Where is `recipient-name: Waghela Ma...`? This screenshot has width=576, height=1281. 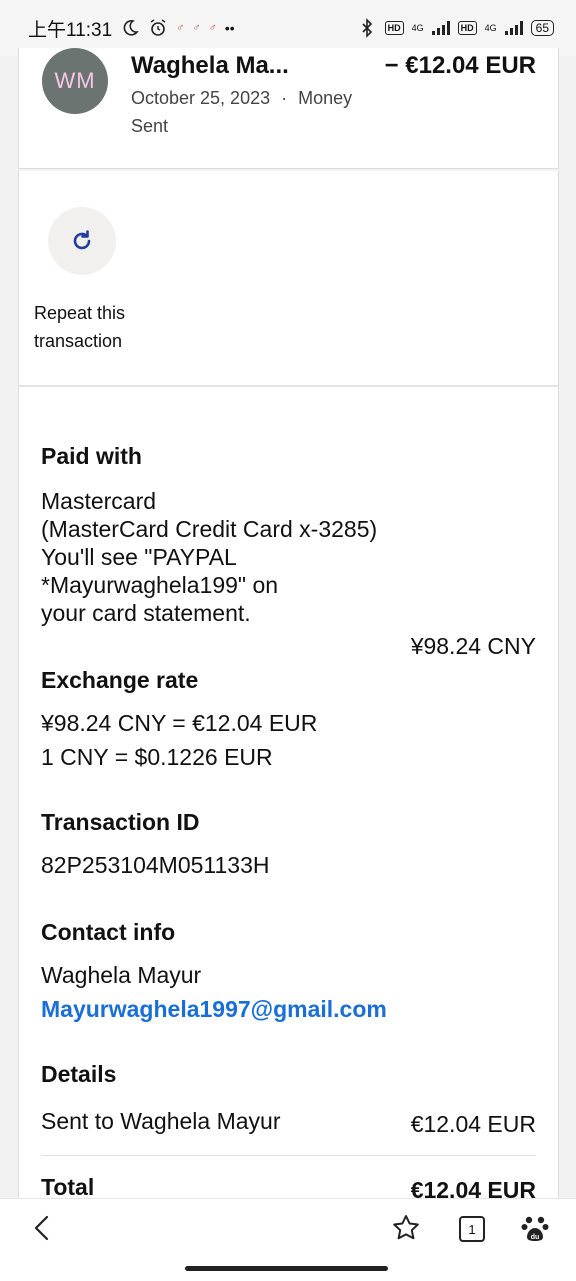
recipient-name: Waghela Ma... is located at coordinates (210, 65).